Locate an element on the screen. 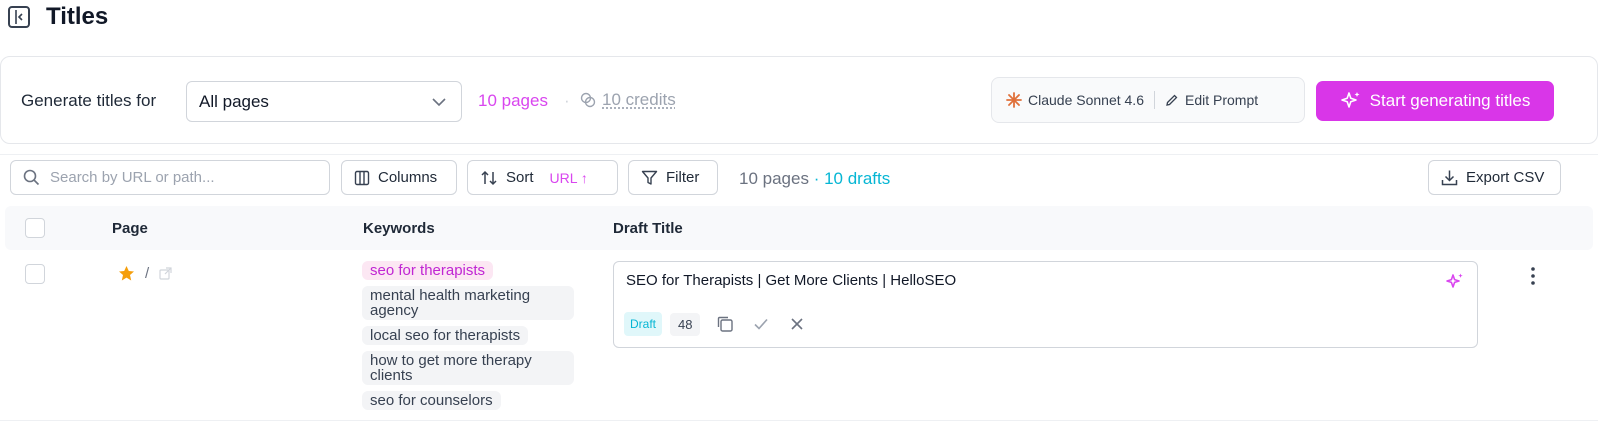  column-header-draft-title: Draft Title is located at coordinates (648, 228).